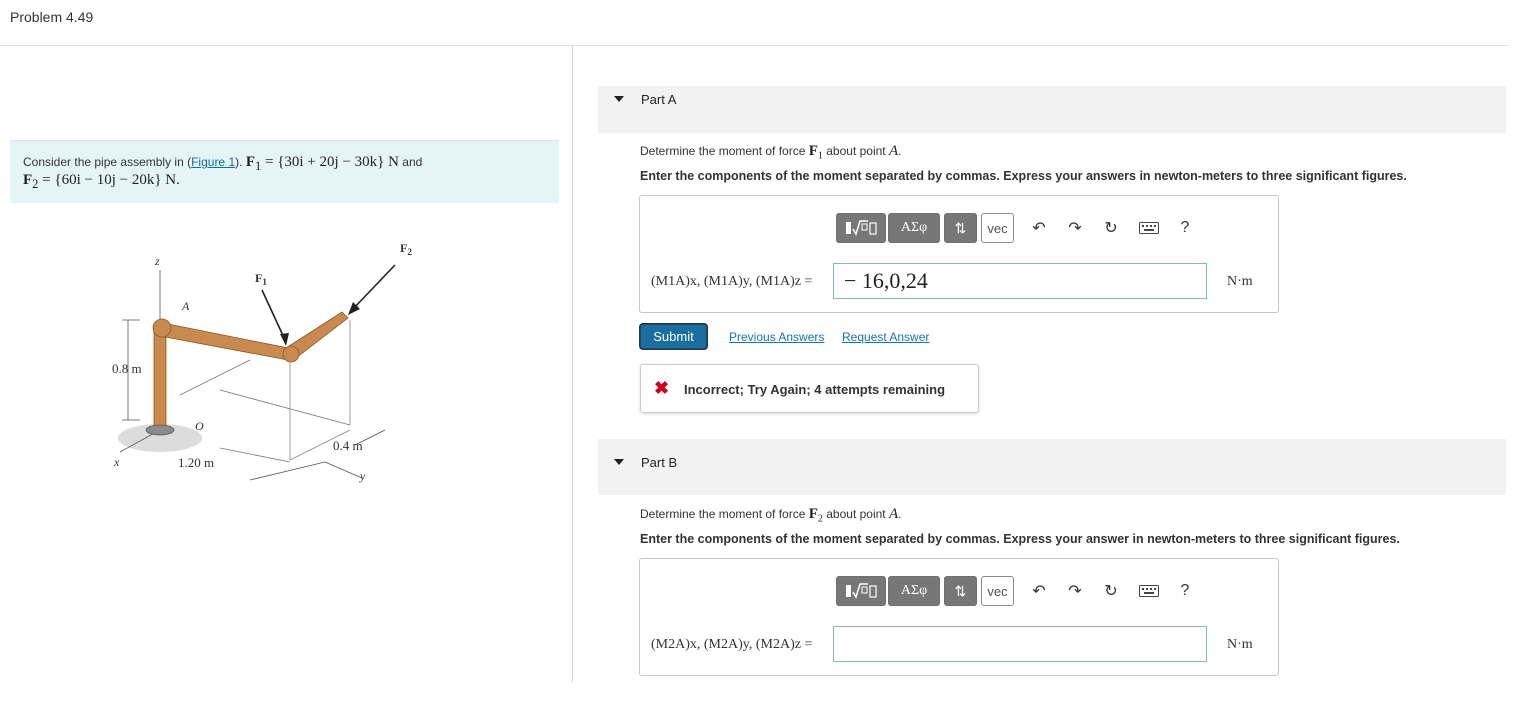 This screenshot has height=722, width=1540. What do you see at coordinates (673, 336) in the screenshot?
I see `submit-button: Submit` at bounding box center [673, 336].